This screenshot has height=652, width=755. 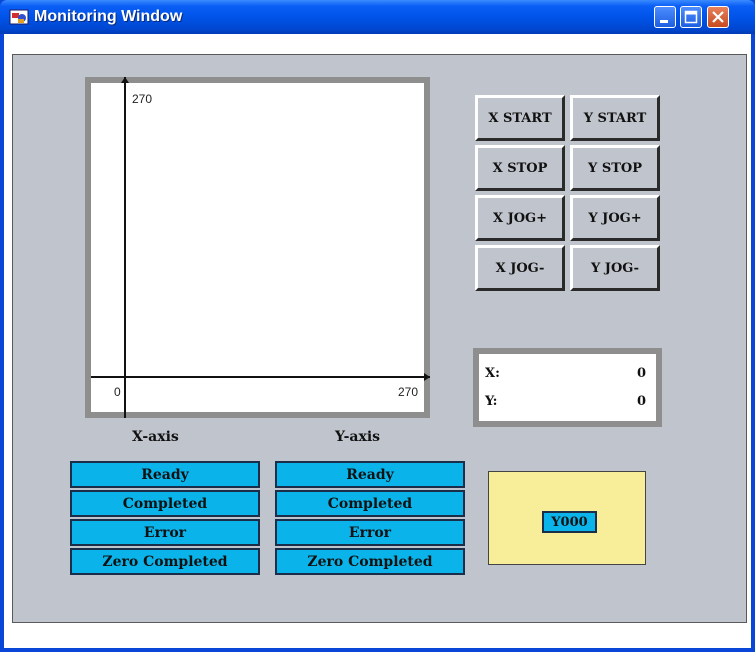 I want to click on x-zero-completed-indicator: Zero Completed, so click(x=165, y=561).